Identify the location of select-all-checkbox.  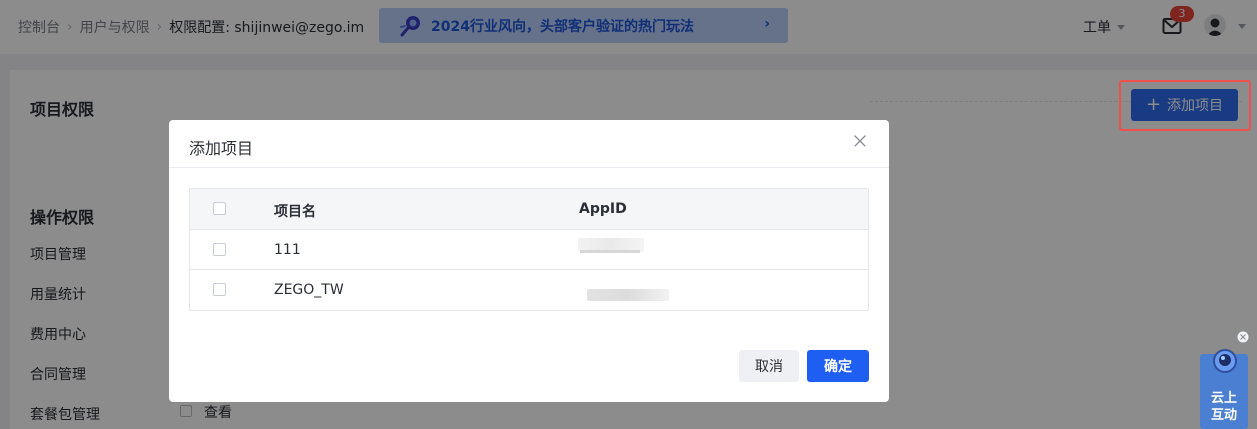
(219, 208).